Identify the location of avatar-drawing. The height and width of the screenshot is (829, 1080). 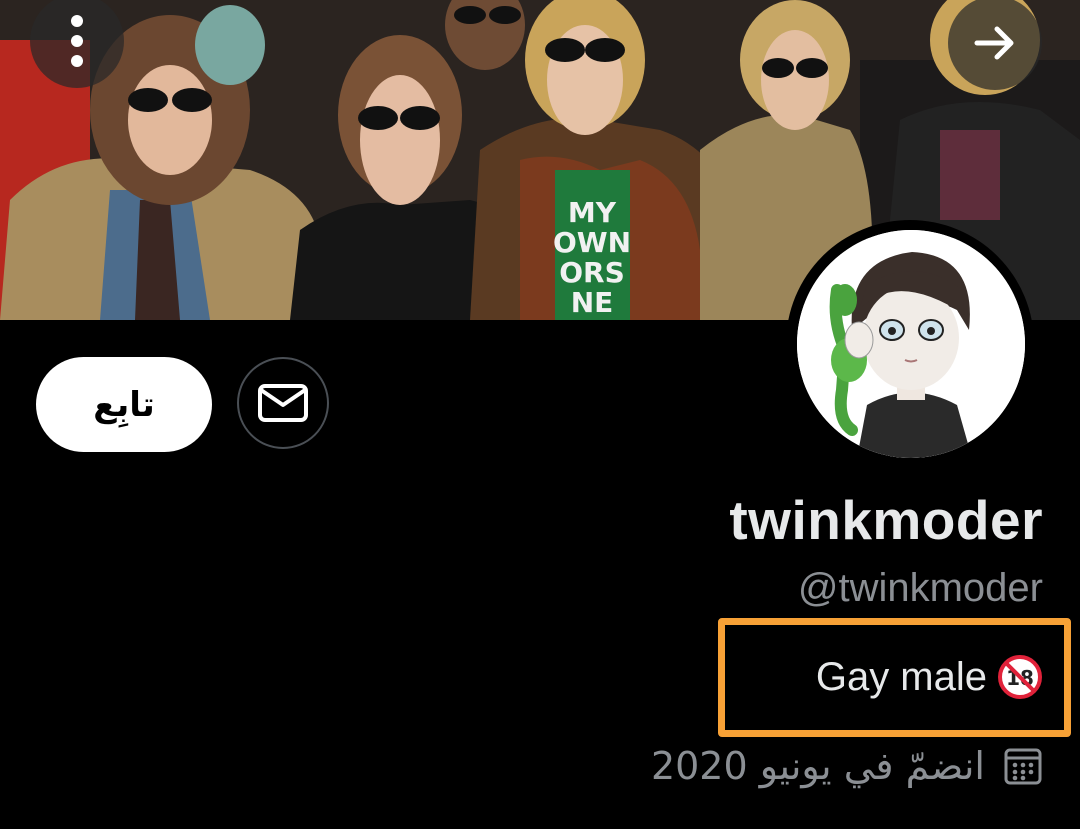
(911, 344).